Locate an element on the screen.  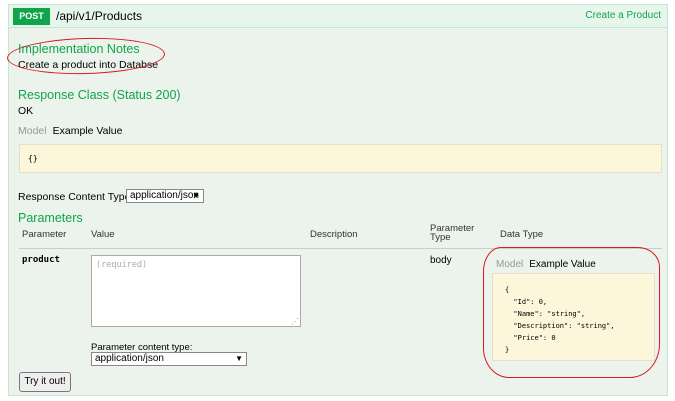
response-class-title: Response Class (Status 200) is located at coordinates (99, 95).